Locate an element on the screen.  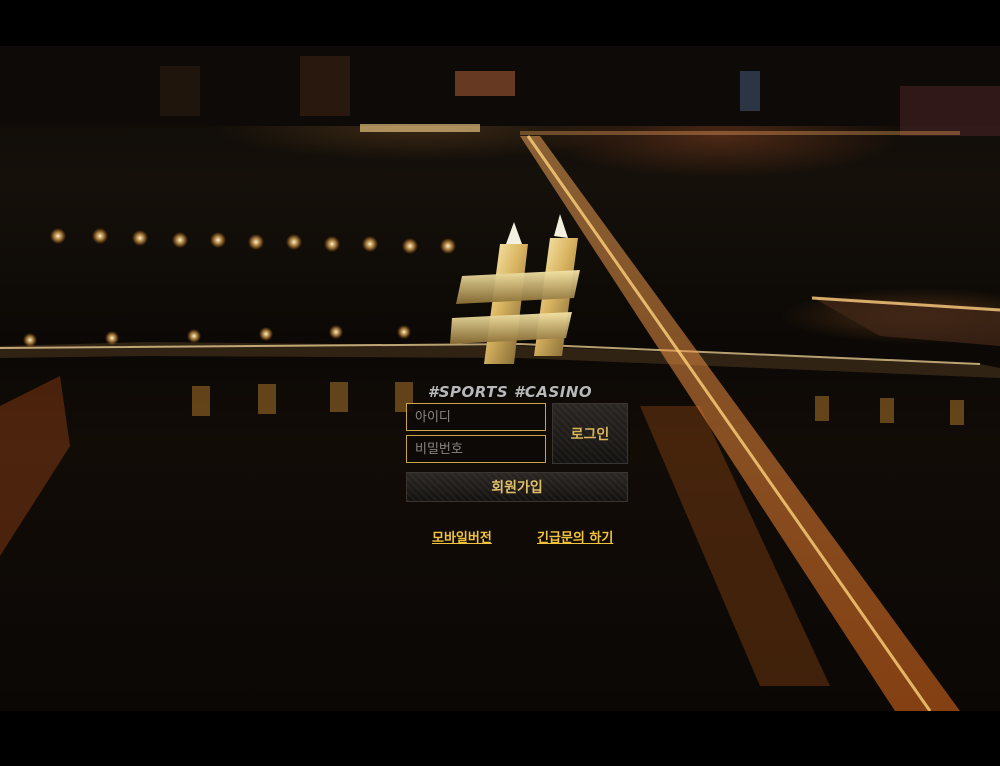
join-button: 회원가입 is located at coordinates (517, 487).